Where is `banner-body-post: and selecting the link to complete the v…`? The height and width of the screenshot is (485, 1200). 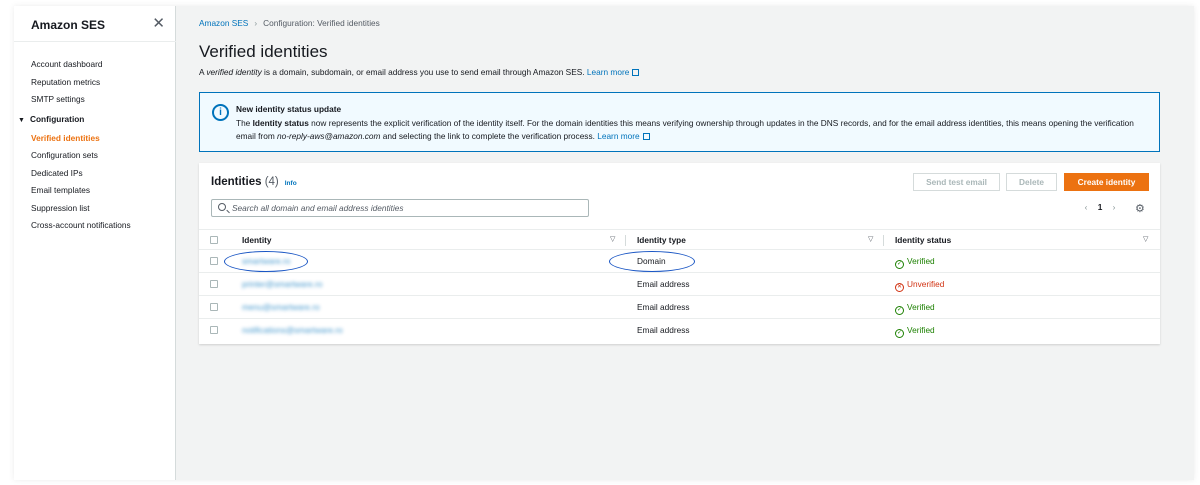
banner-body-post: and selecting the link to complete the v… is located at coordinates (487, 136).